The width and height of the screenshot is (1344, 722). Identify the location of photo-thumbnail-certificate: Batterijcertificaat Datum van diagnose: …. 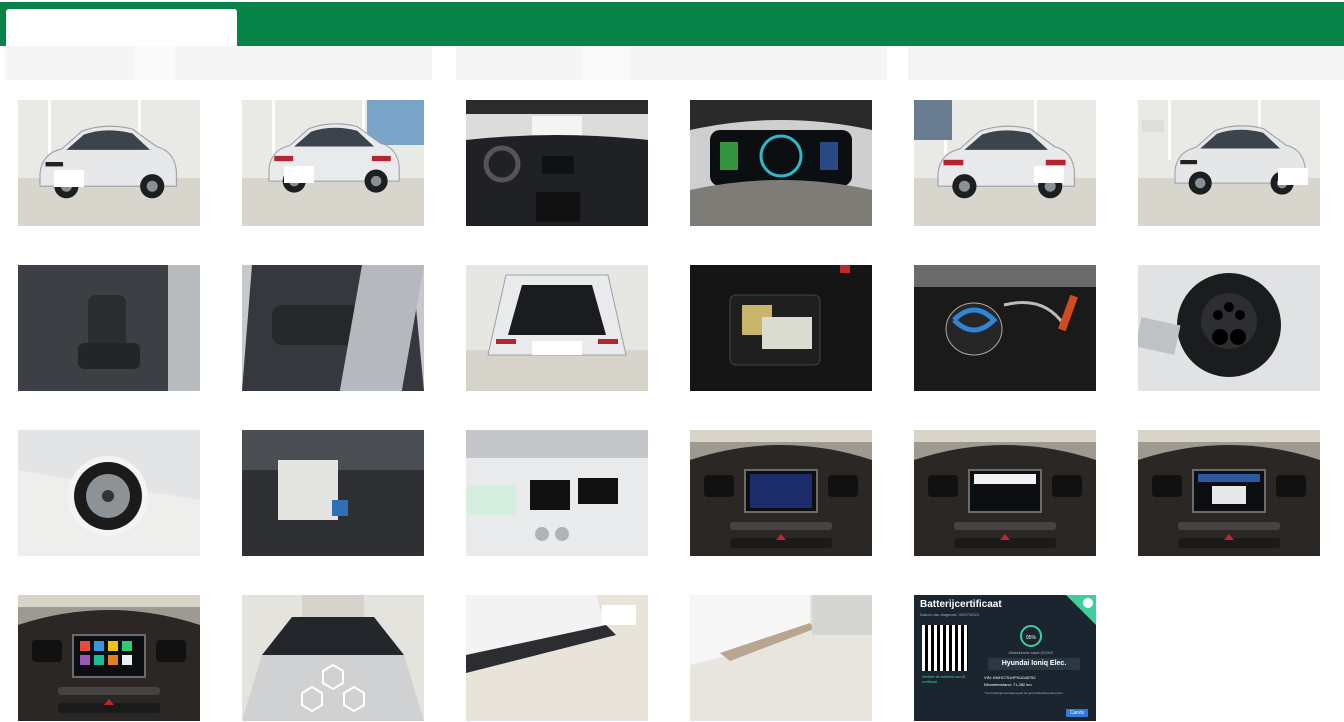
(1005, 658).